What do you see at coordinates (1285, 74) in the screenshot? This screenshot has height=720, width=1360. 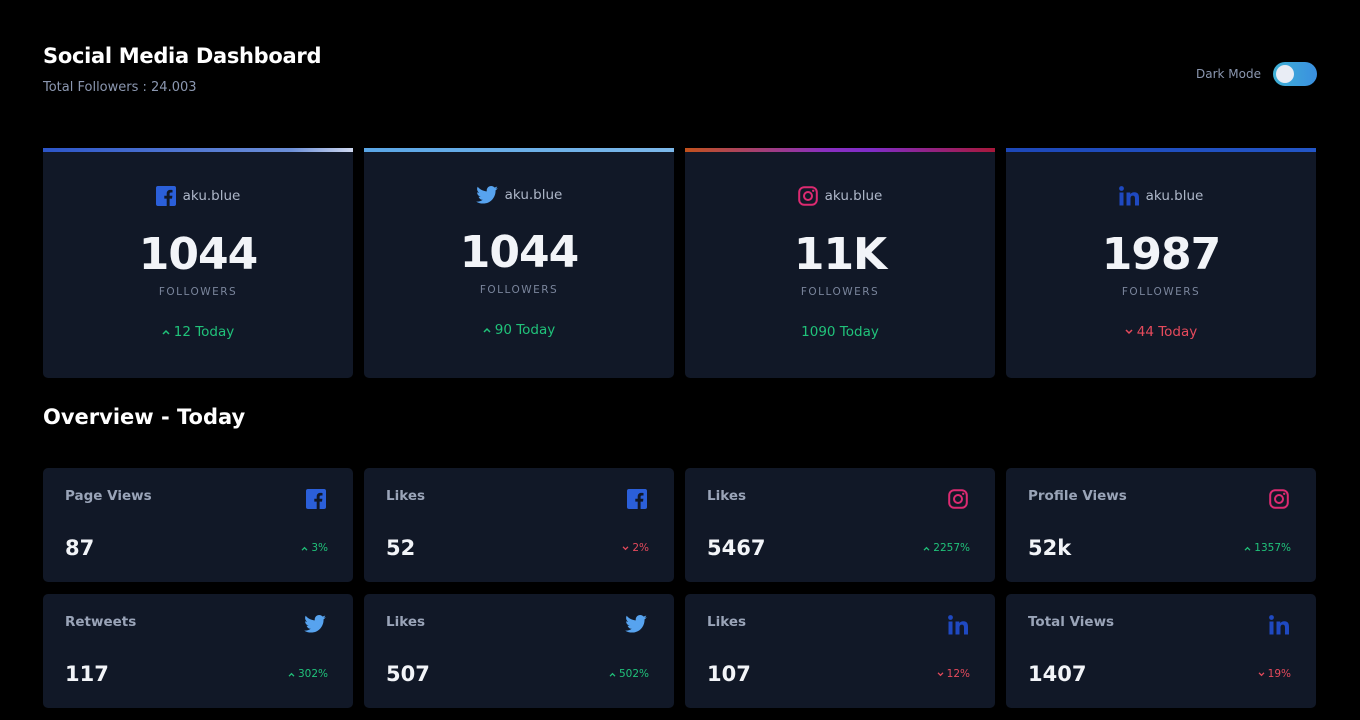 I see `toggle-knob` at bounding box center [1285, 74].